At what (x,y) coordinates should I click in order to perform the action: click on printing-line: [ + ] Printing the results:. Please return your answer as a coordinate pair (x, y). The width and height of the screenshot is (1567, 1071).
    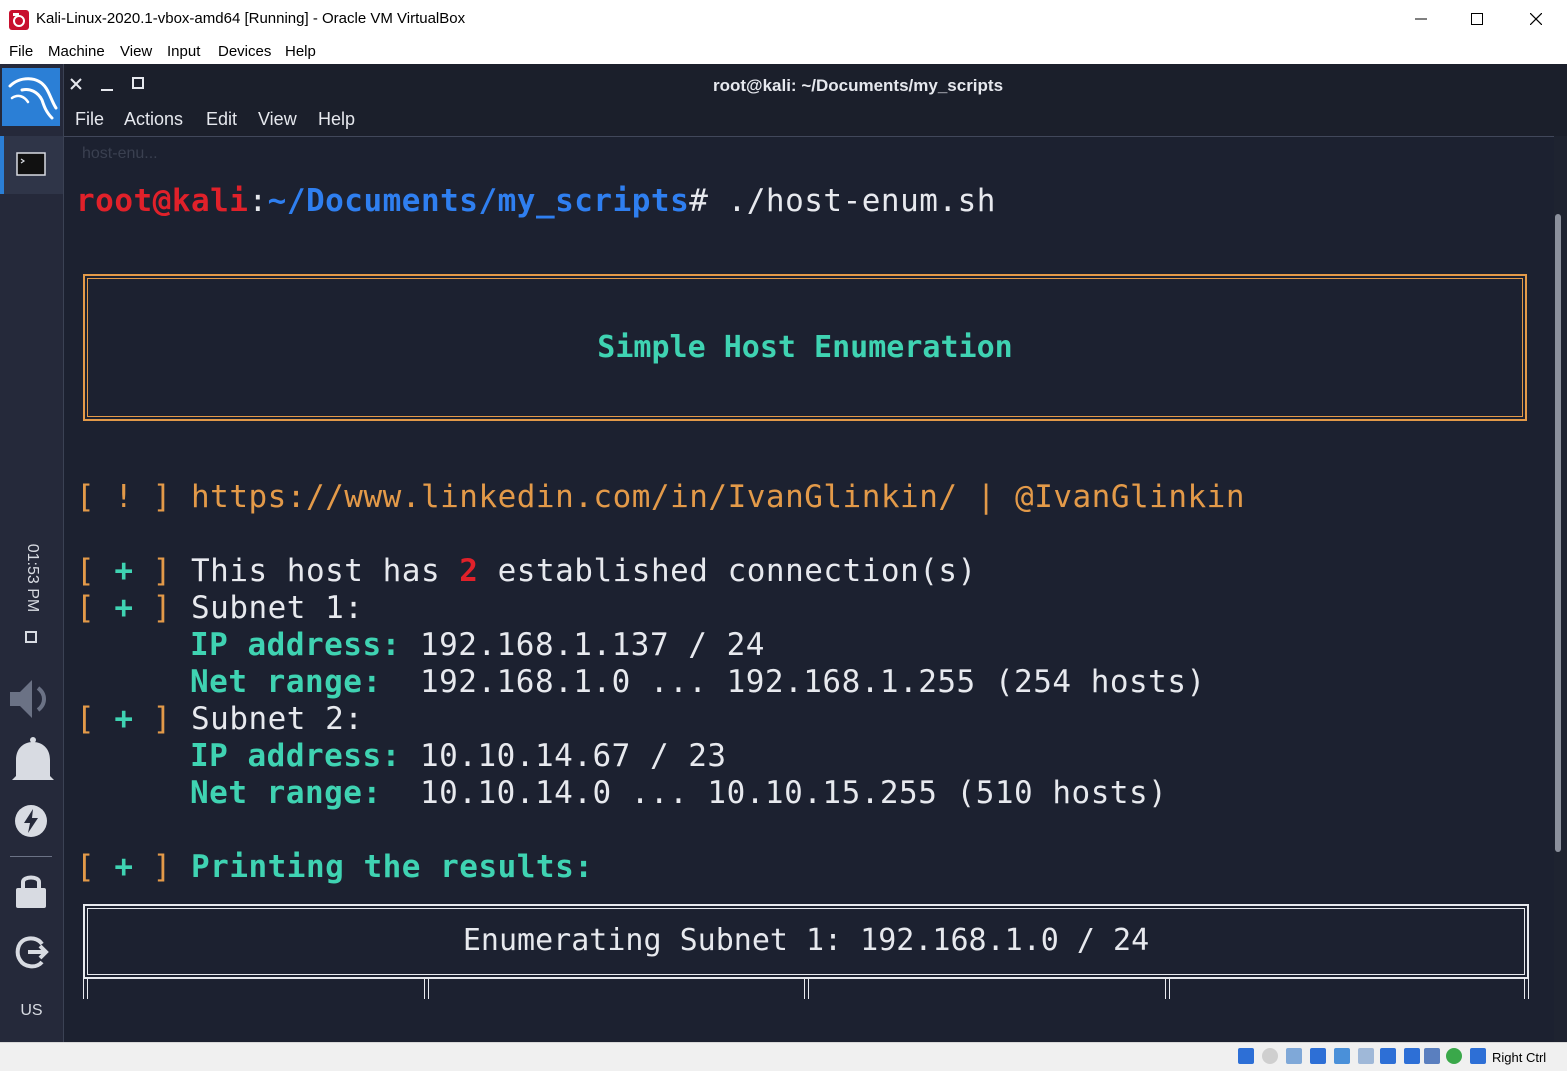
    Looking at the image, I should click on (334, 867).